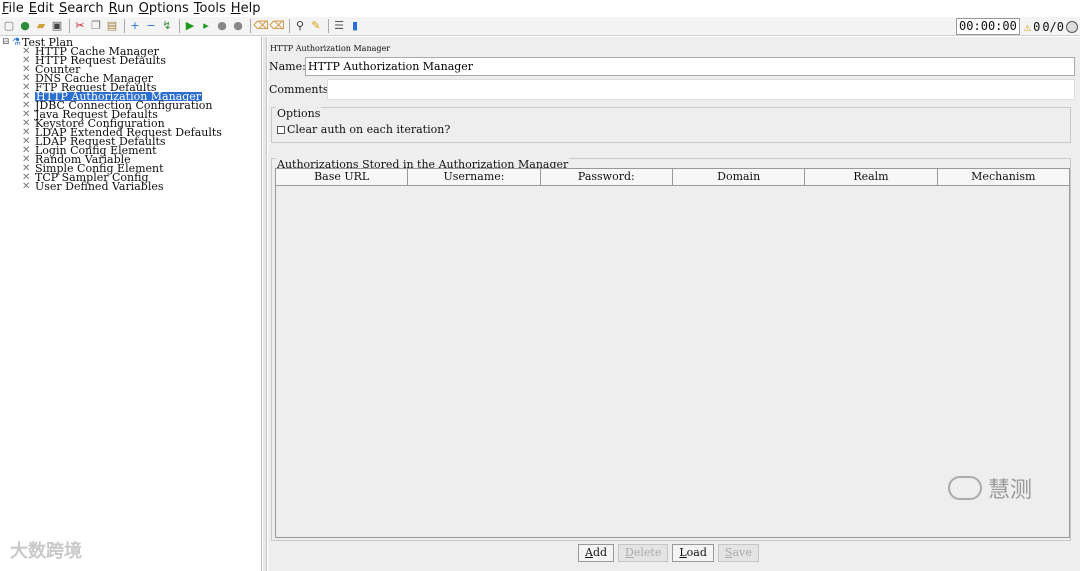 The image size is (1080, 571). Describe the element at coordinates (701, 89) in the screenshot. I see `comments-field` at that location.